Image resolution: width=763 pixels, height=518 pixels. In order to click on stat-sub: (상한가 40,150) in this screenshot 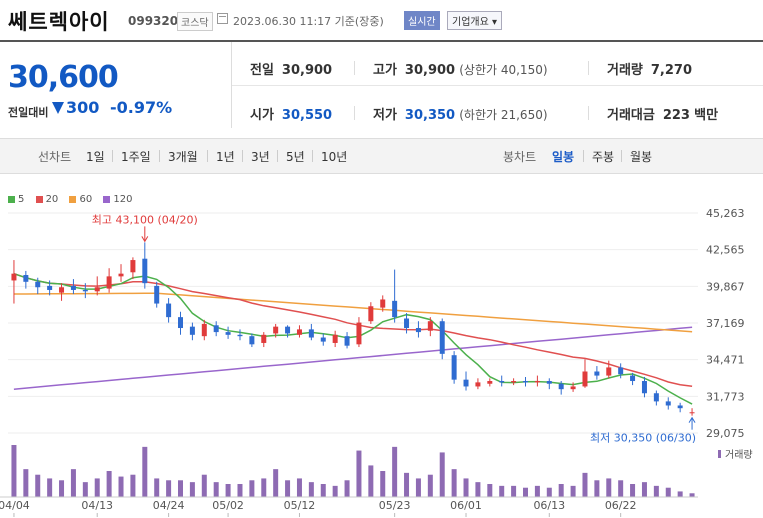, I will do `click(503, 70)`.